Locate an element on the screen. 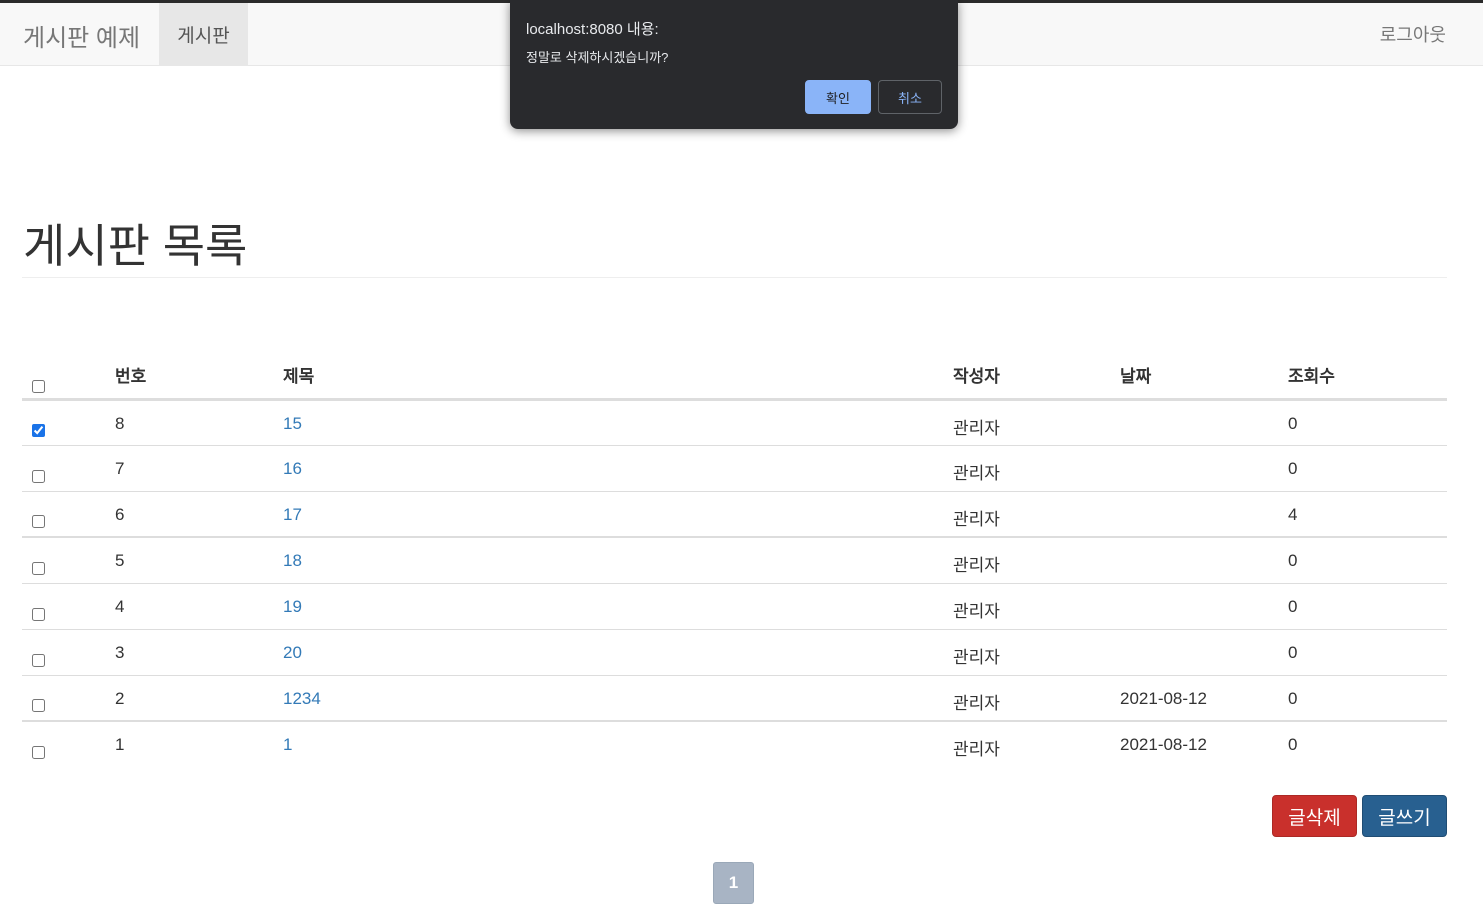 The width and height of the screenshot is (1483, 924). row-number: 2 is located at coordinates (183, 698).